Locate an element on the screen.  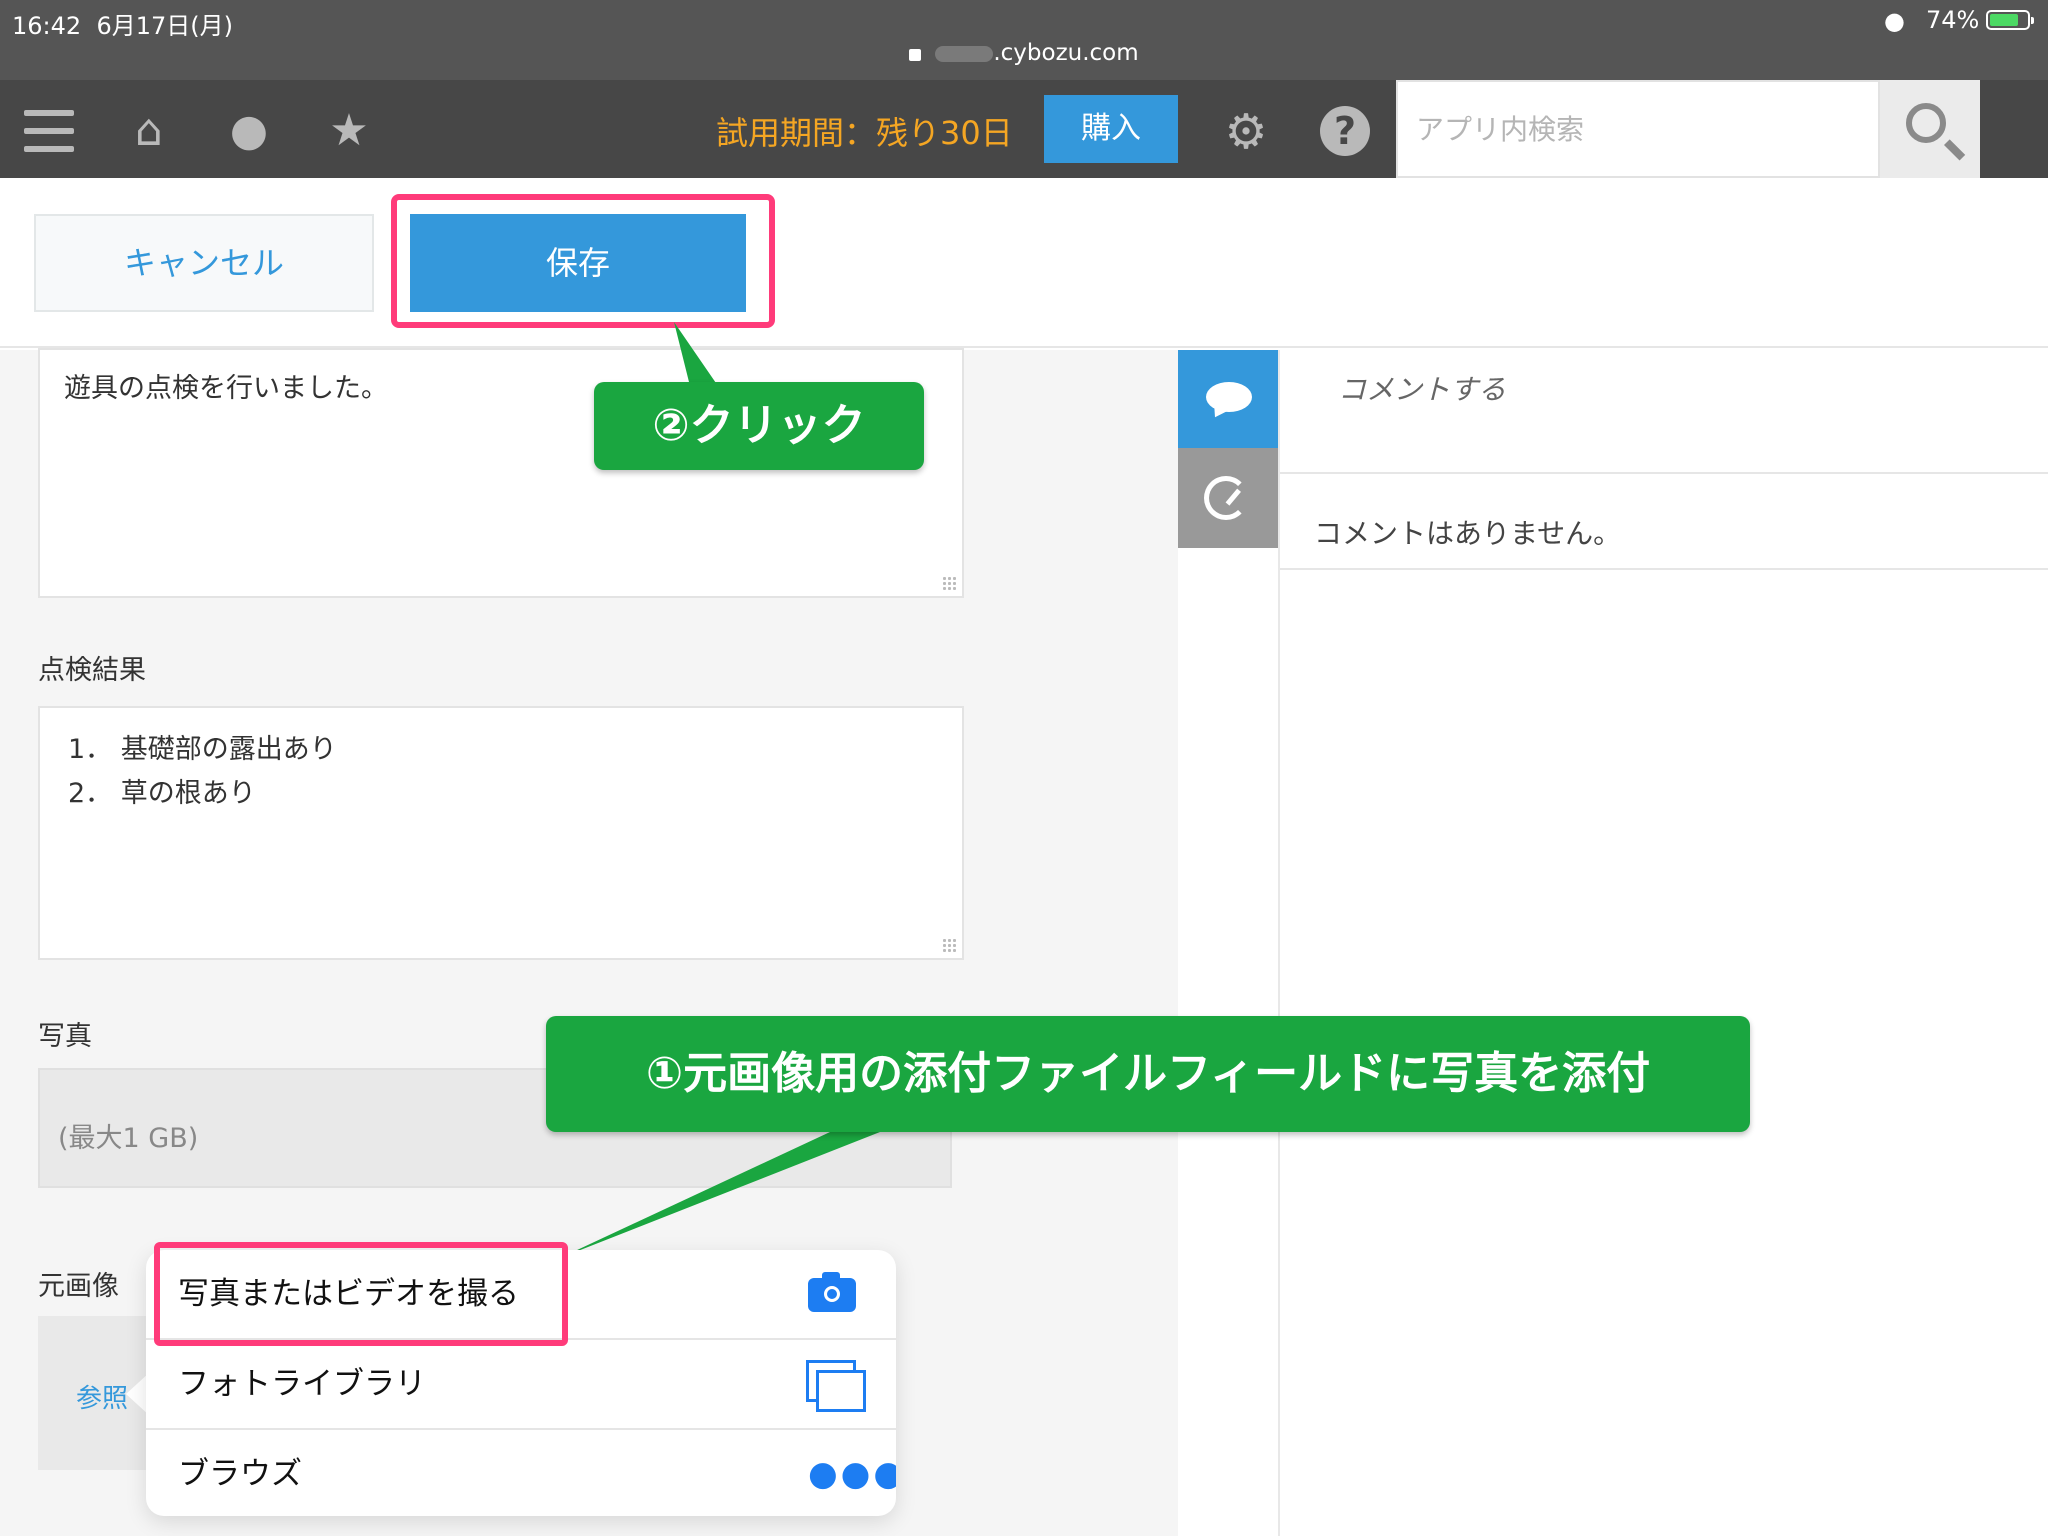
more-icon: ●●● is located at coordinates (852, 1474).